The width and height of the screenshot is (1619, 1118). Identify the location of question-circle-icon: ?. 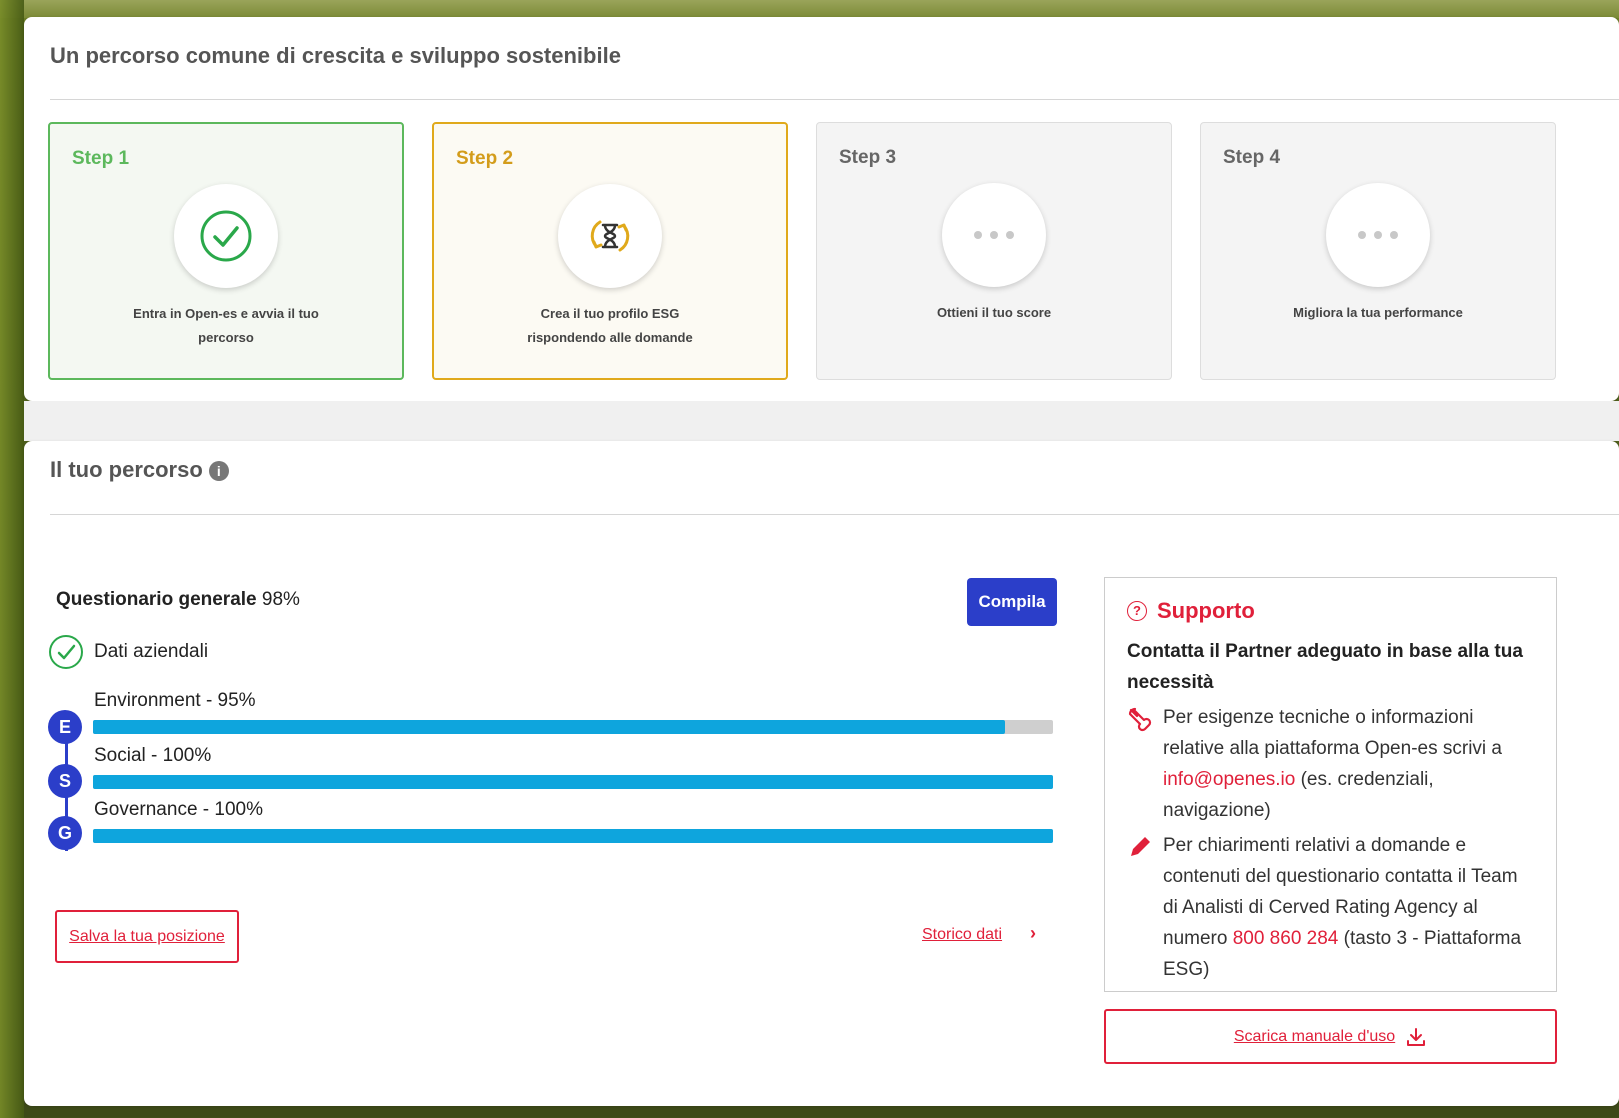
(1137, 611).